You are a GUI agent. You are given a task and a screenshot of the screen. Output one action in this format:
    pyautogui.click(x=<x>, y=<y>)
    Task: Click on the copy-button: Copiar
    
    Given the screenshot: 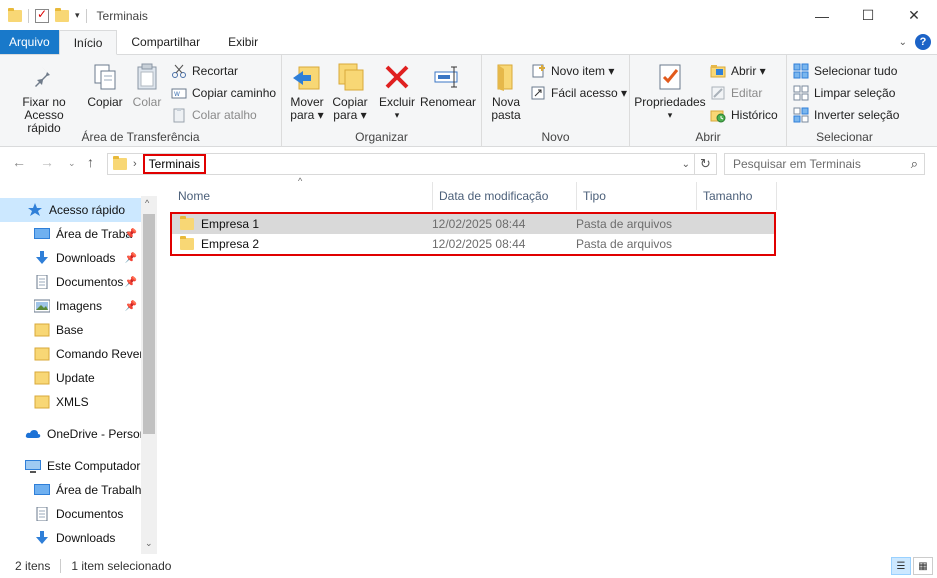 What is the action you would take?
    pyautogui.click(x=105, y=85)
    